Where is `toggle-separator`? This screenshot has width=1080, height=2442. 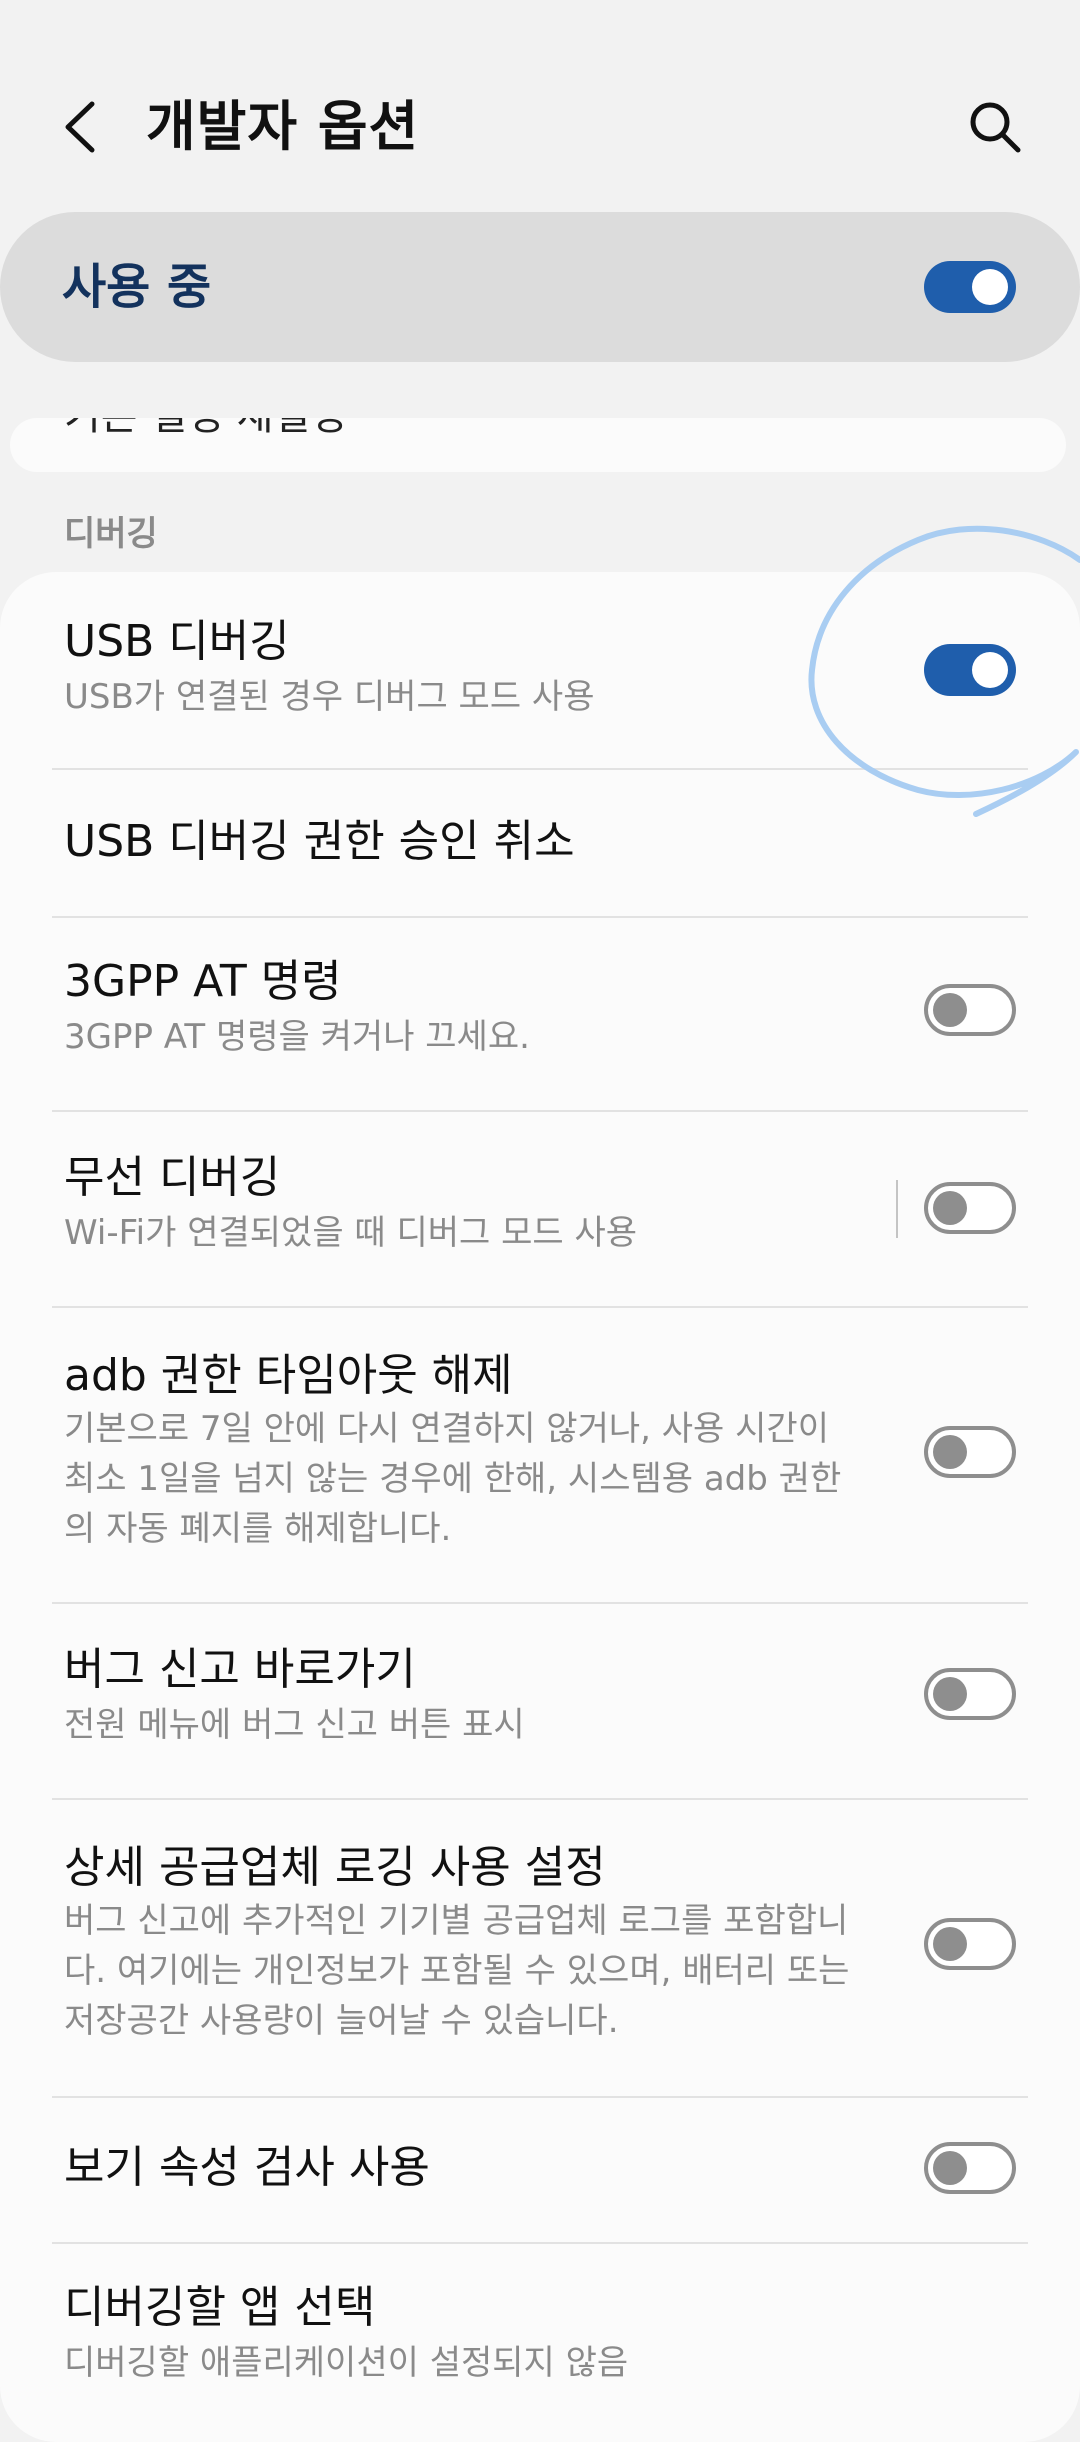 toggle-separator is located at coordinates (897, 1209).